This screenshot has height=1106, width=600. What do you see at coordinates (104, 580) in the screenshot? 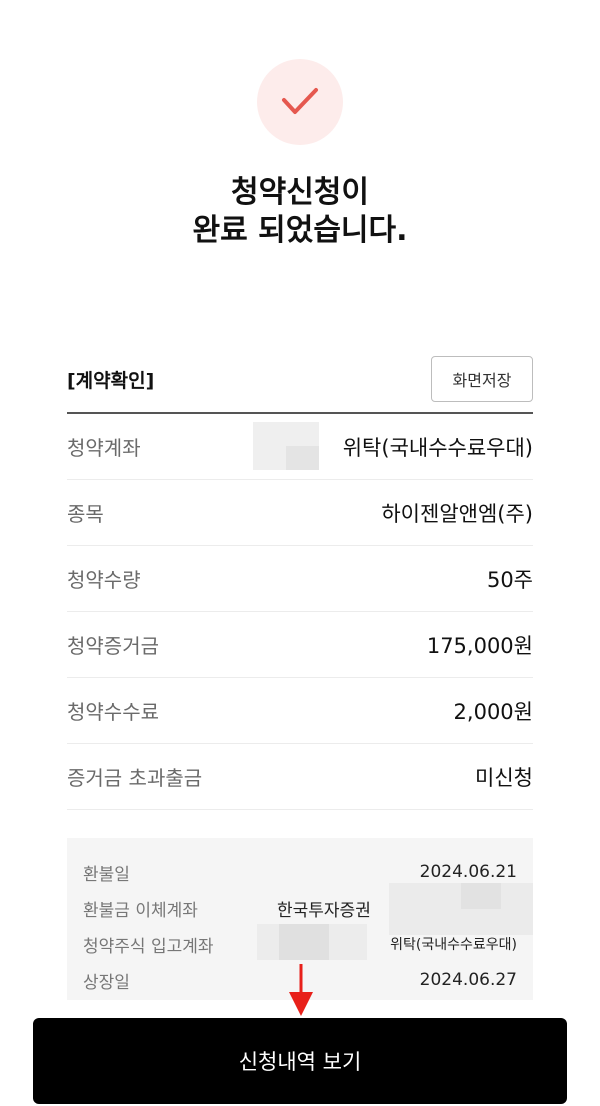
I see `row-label: 청약수량` at bounding box center [104, 580].